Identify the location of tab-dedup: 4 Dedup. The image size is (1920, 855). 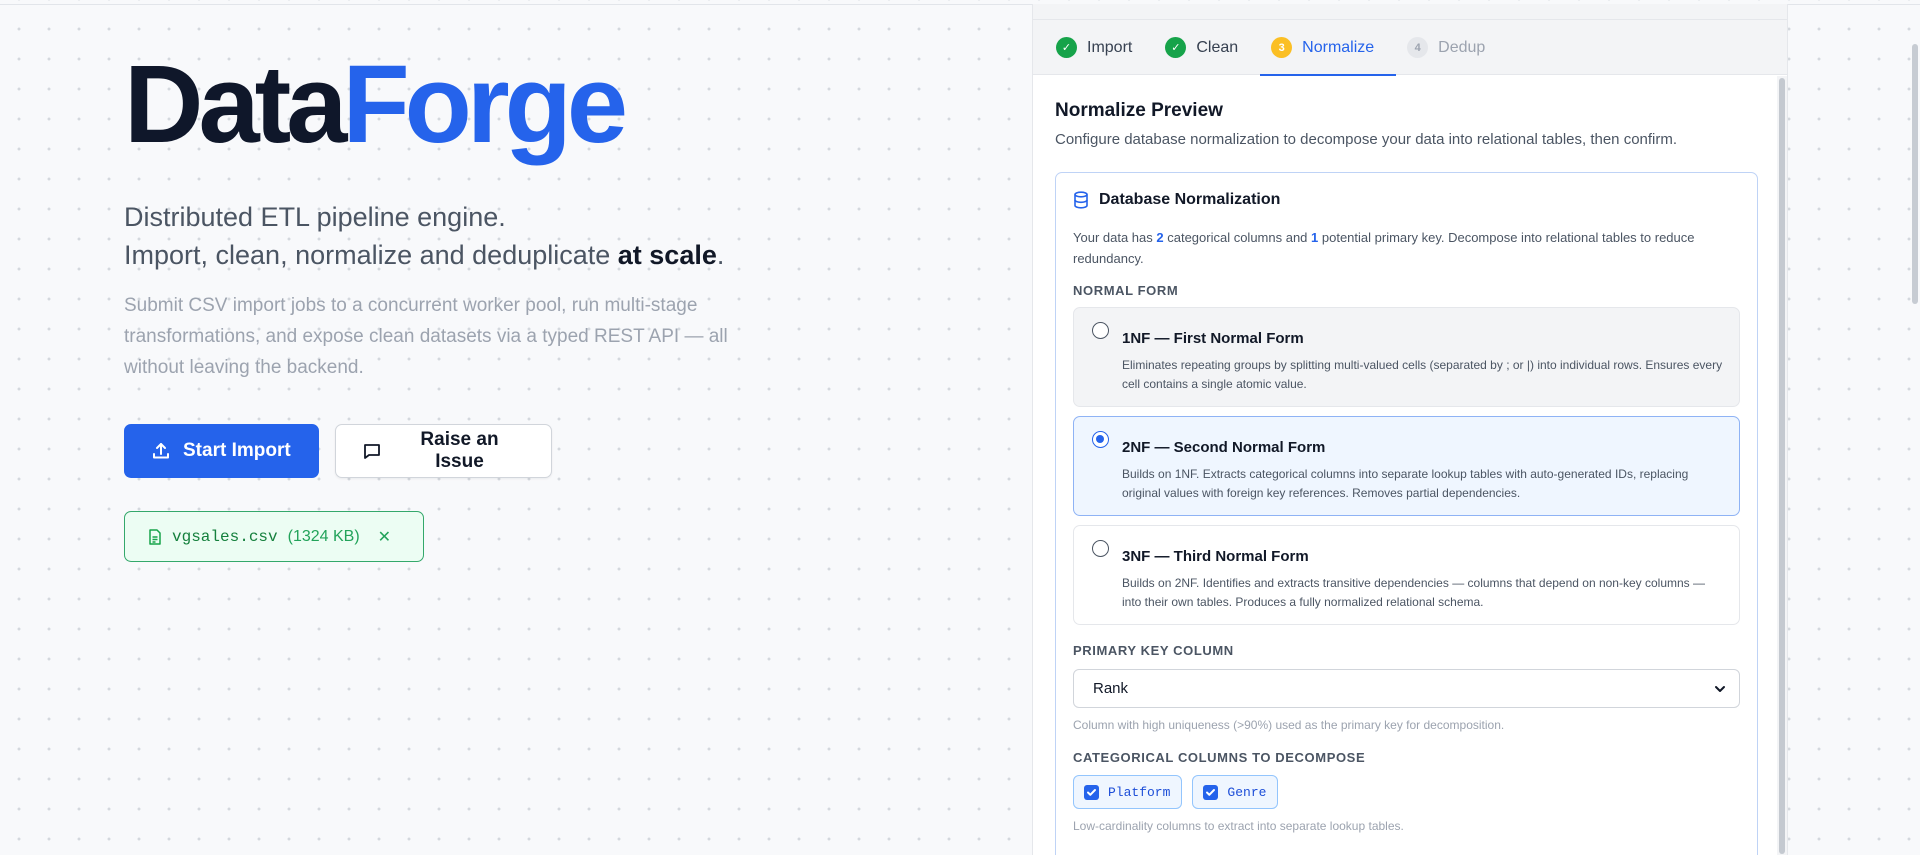
(1451, 47).